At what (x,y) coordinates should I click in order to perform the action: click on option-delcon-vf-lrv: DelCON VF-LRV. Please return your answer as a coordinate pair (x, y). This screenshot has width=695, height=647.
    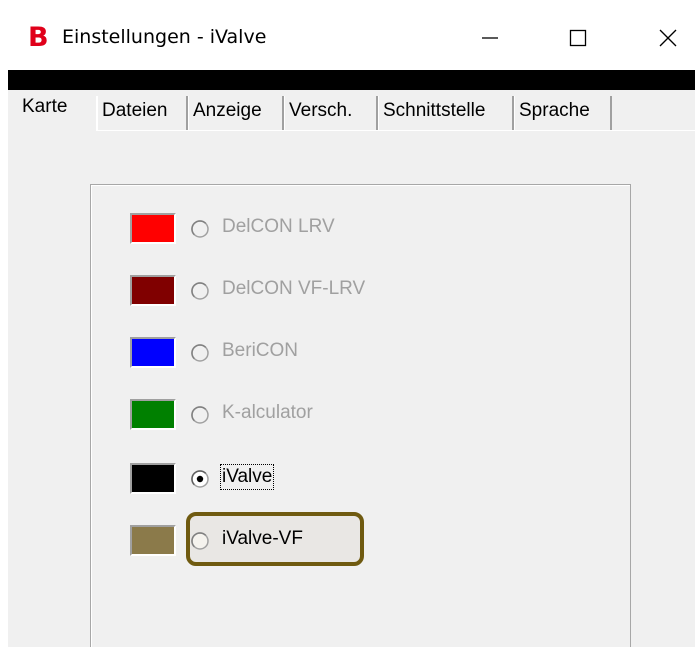
    Looking at the image, I should click on (280, 292).